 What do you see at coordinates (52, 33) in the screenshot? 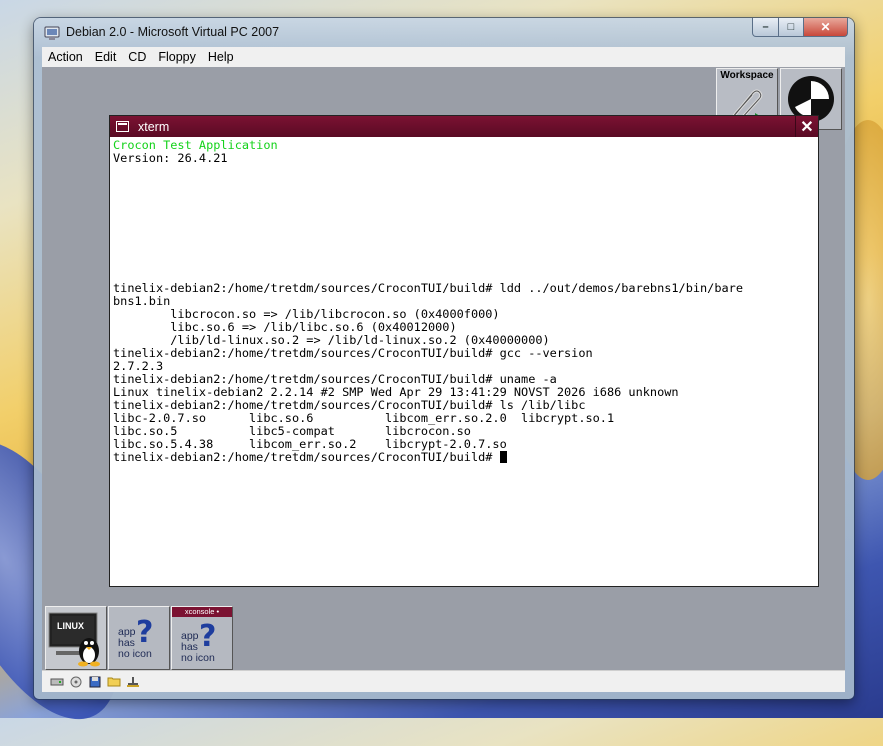
I see `virtual-pc-app-icon` at bounding box center [52, 33].